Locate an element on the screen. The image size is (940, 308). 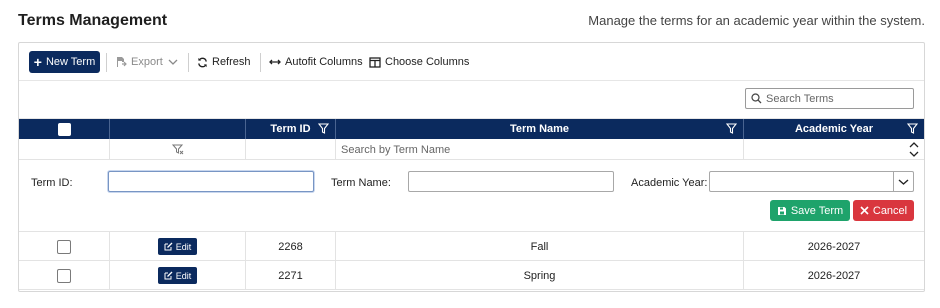
autofit-icon is located at coordinates (275, 62).